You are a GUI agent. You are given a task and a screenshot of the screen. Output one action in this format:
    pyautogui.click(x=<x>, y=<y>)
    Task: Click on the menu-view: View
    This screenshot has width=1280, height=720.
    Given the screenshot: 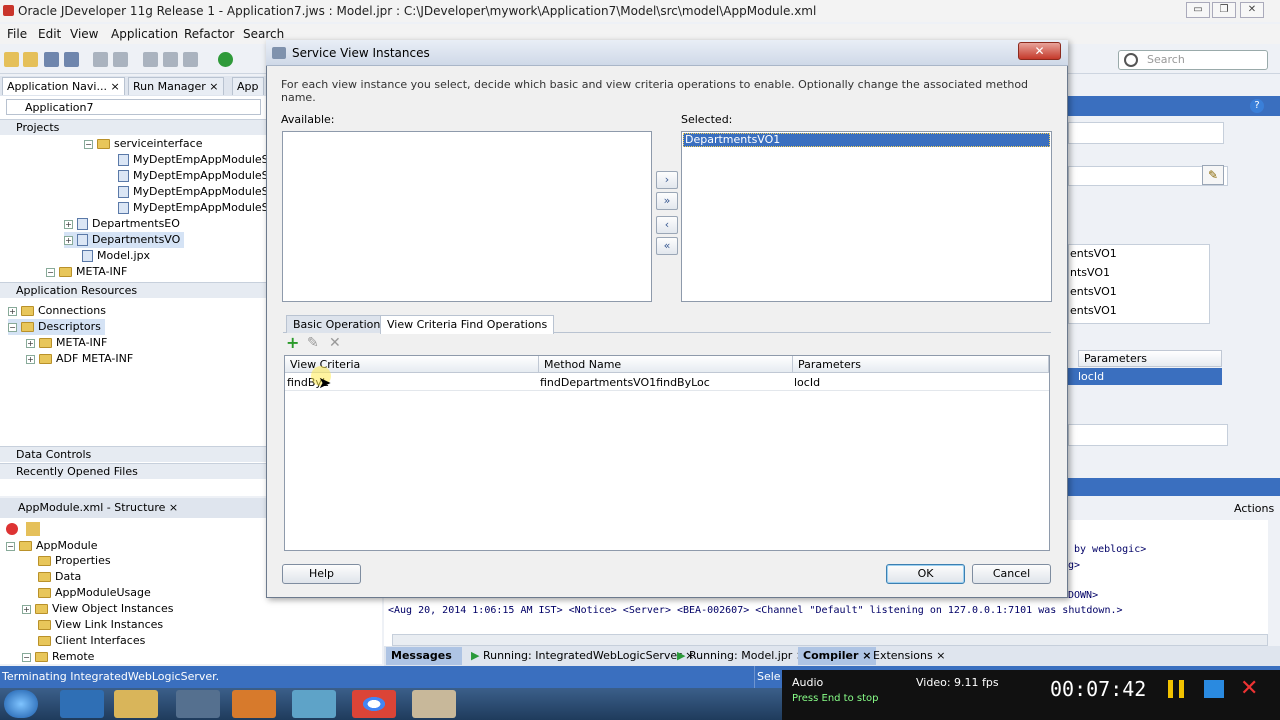 What is the action you would take?
    pyautogui.click(x=84, y=34)
    